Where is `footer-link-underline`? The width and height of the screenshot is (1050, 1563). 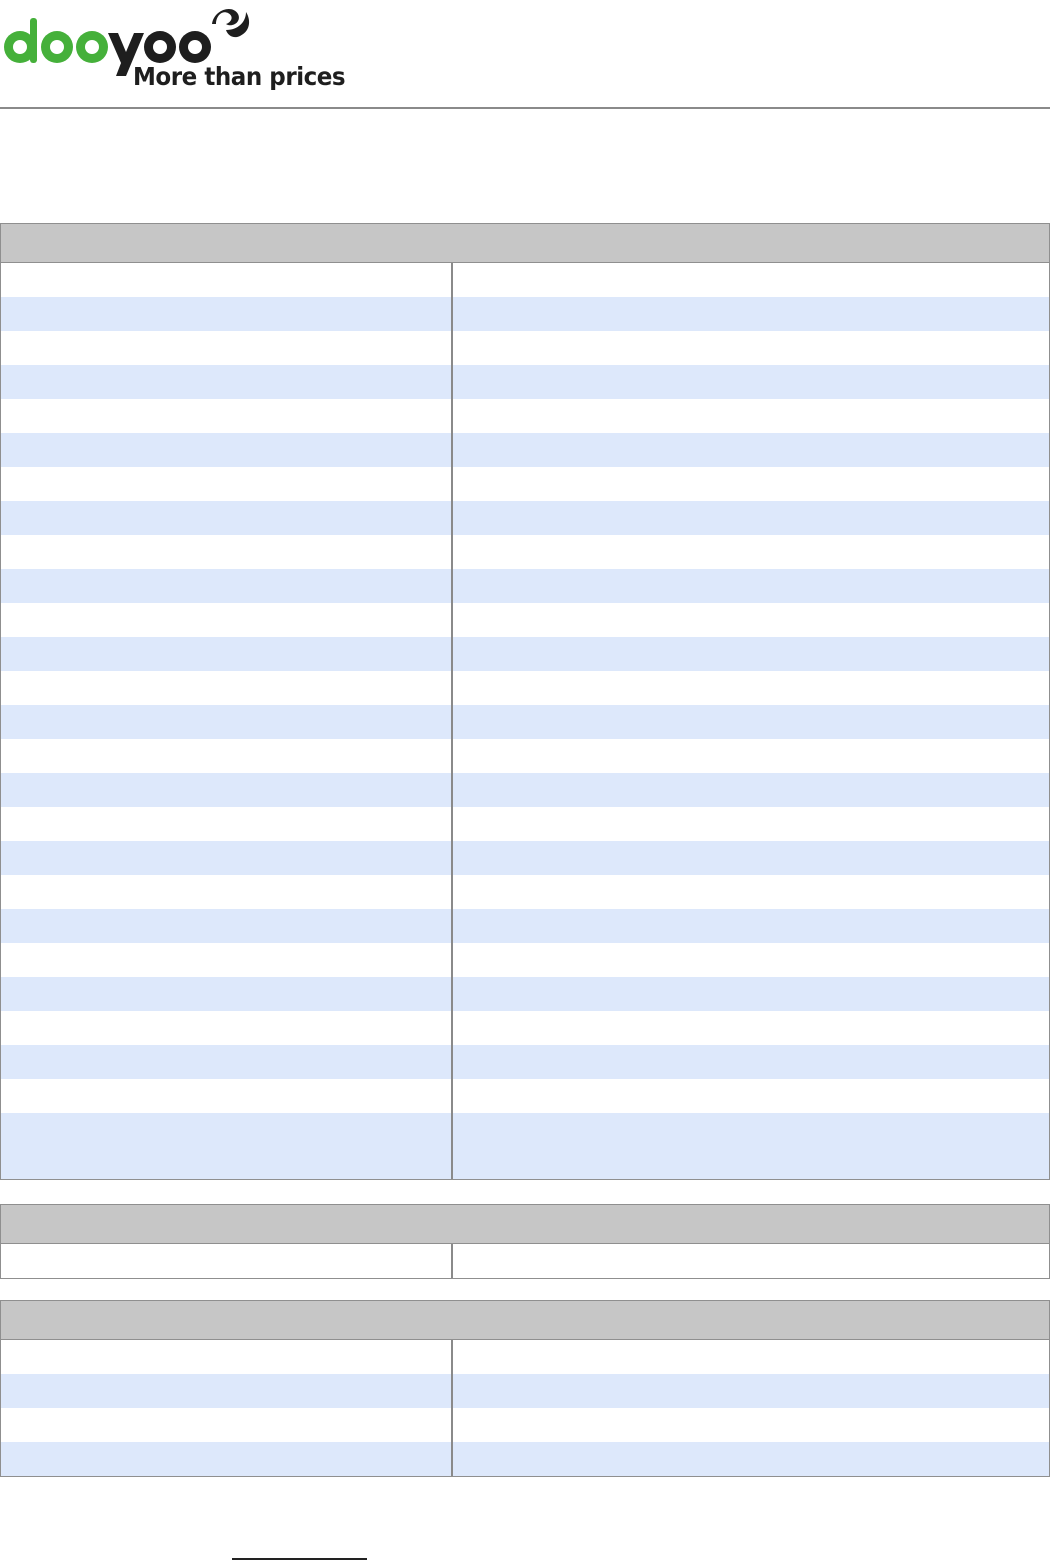
footer-link-underline is located at coordinates (299, 1559).